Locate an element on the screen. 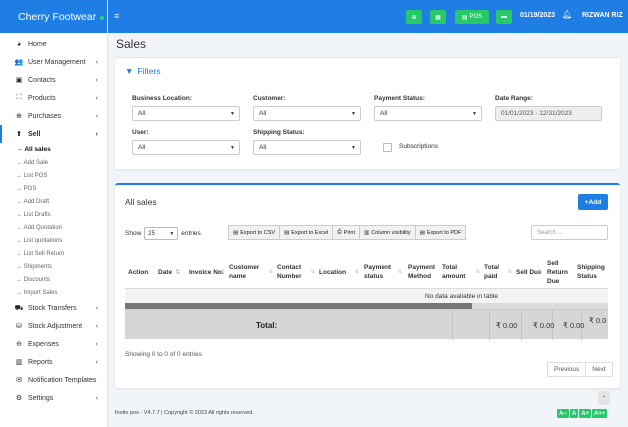 The height and width of the screenshot is (427, 628). col-total-paid: Total paid ⇅ is located at coordinates (499, 272).